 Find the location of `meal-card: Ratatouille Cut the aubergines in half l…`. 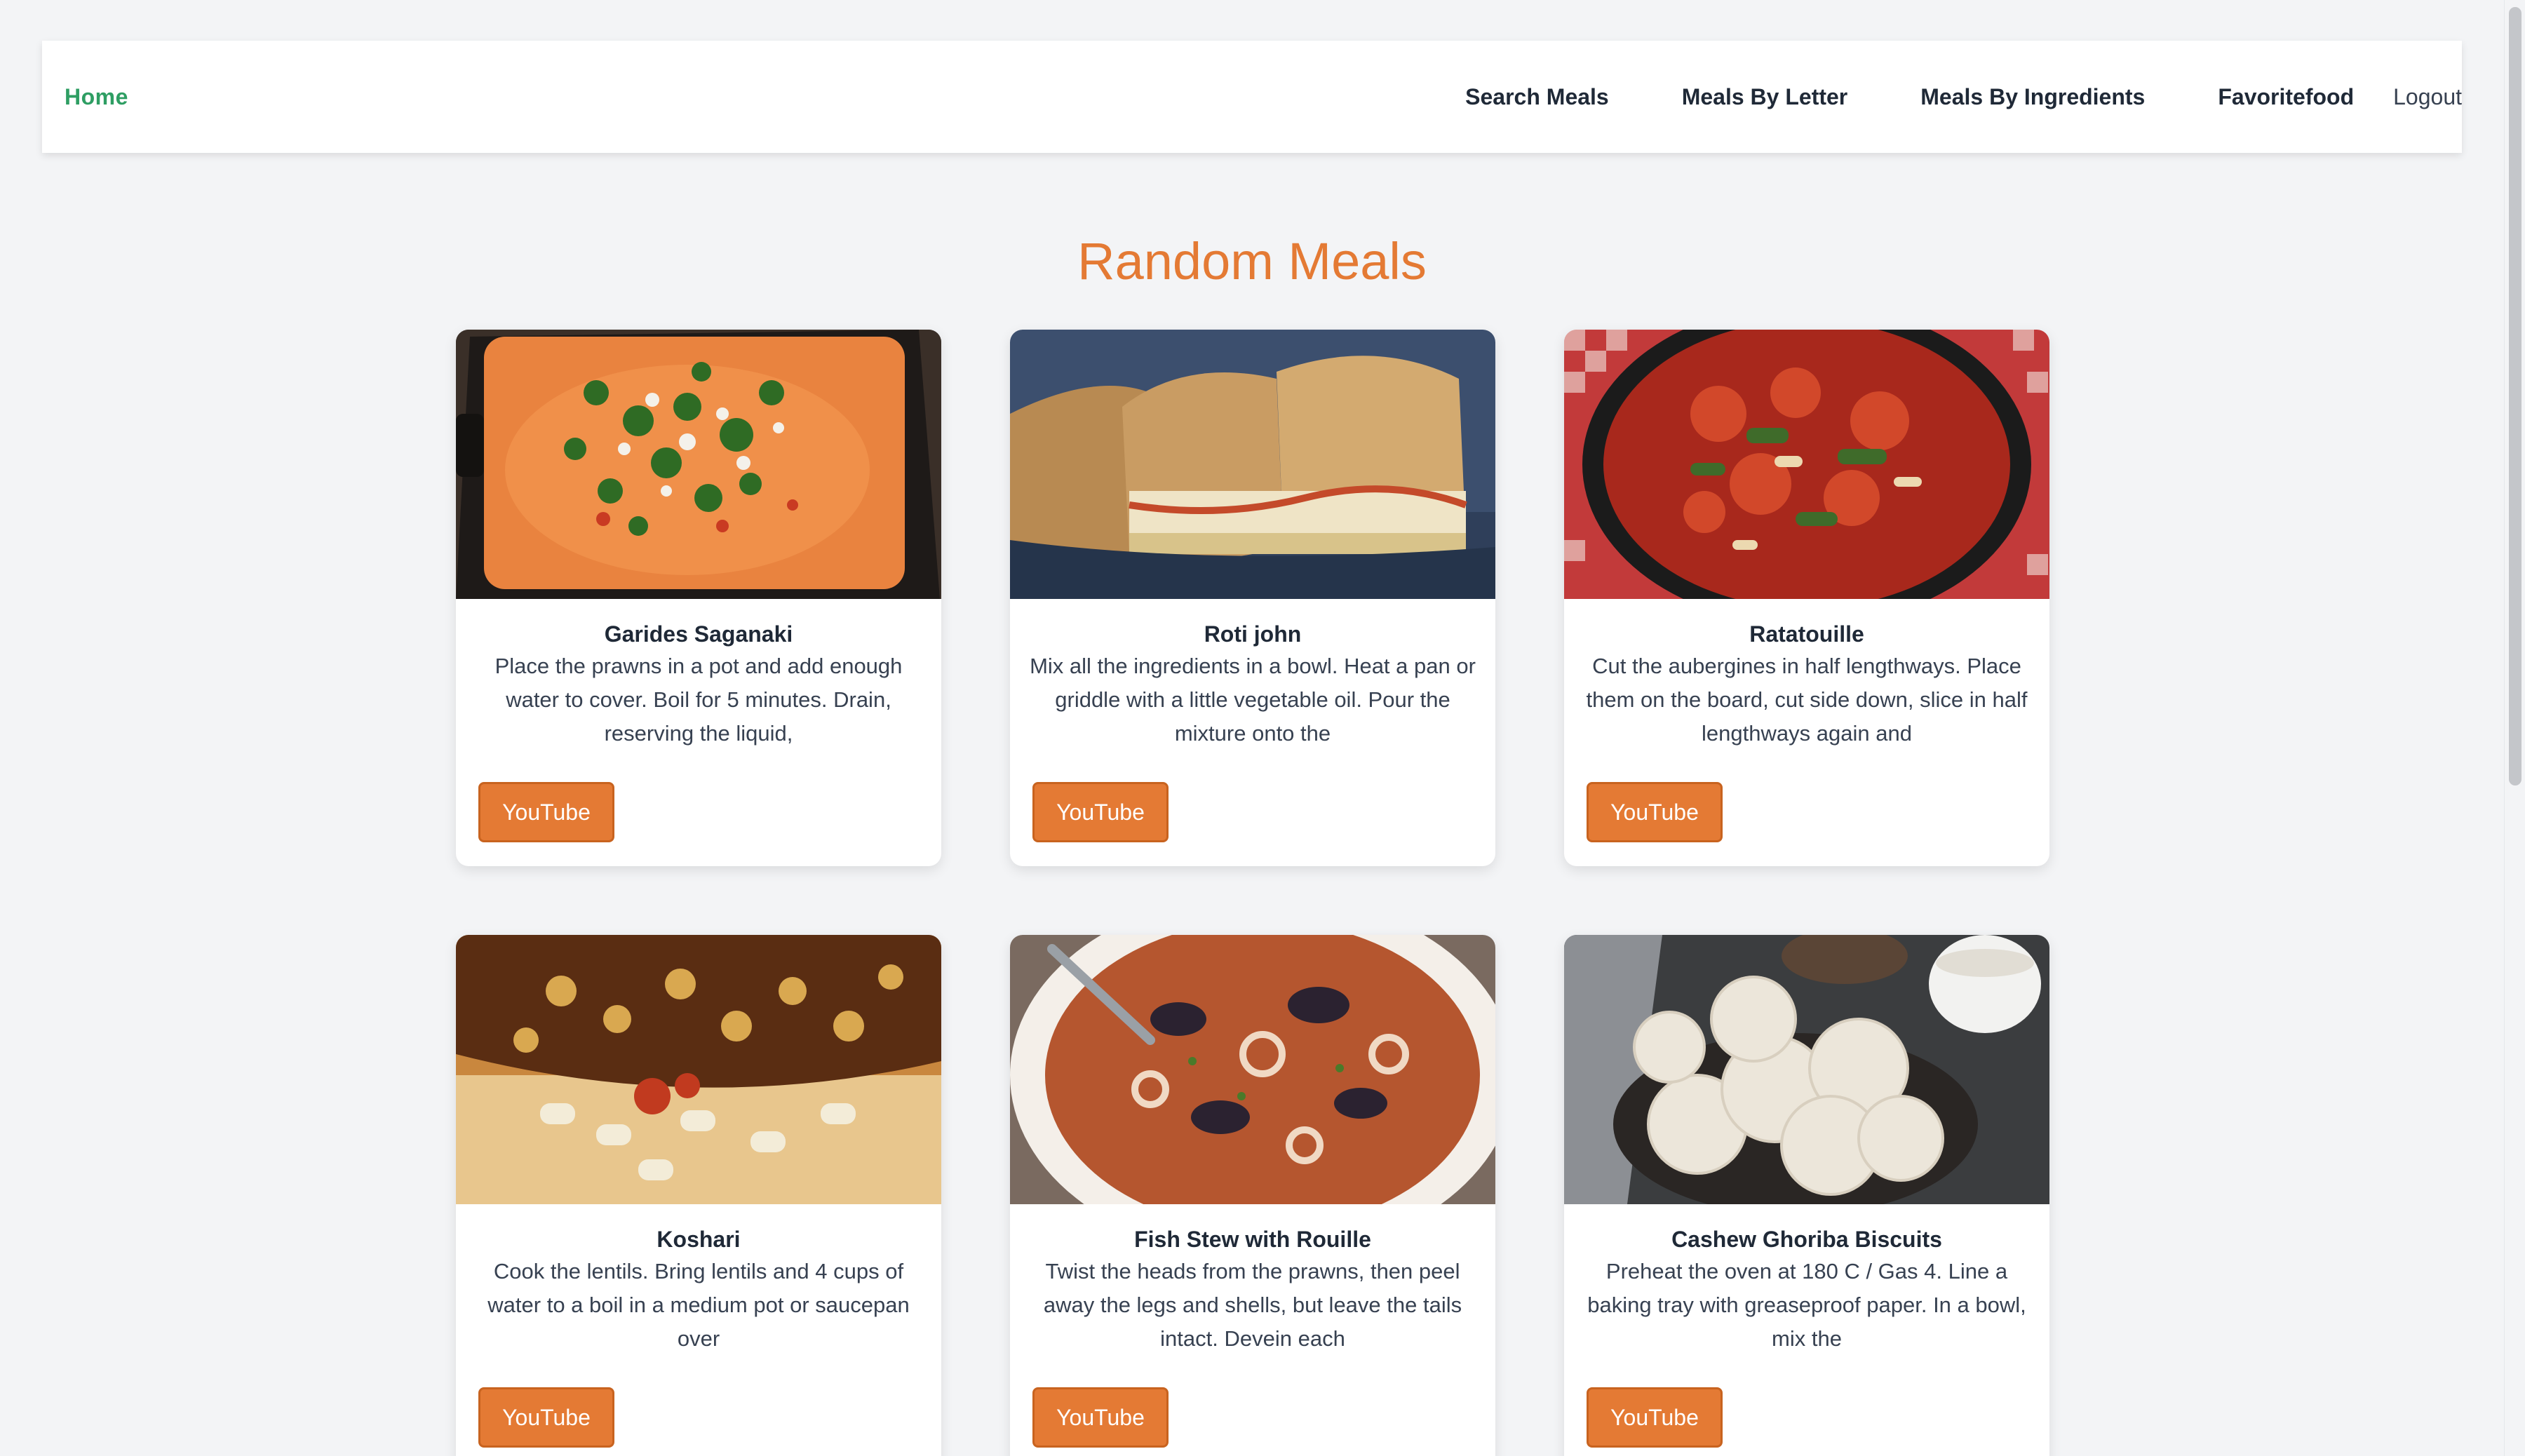

meal-card: Ratatouille Cut the aubergines in half l… is located at coordinates (1806, 598).